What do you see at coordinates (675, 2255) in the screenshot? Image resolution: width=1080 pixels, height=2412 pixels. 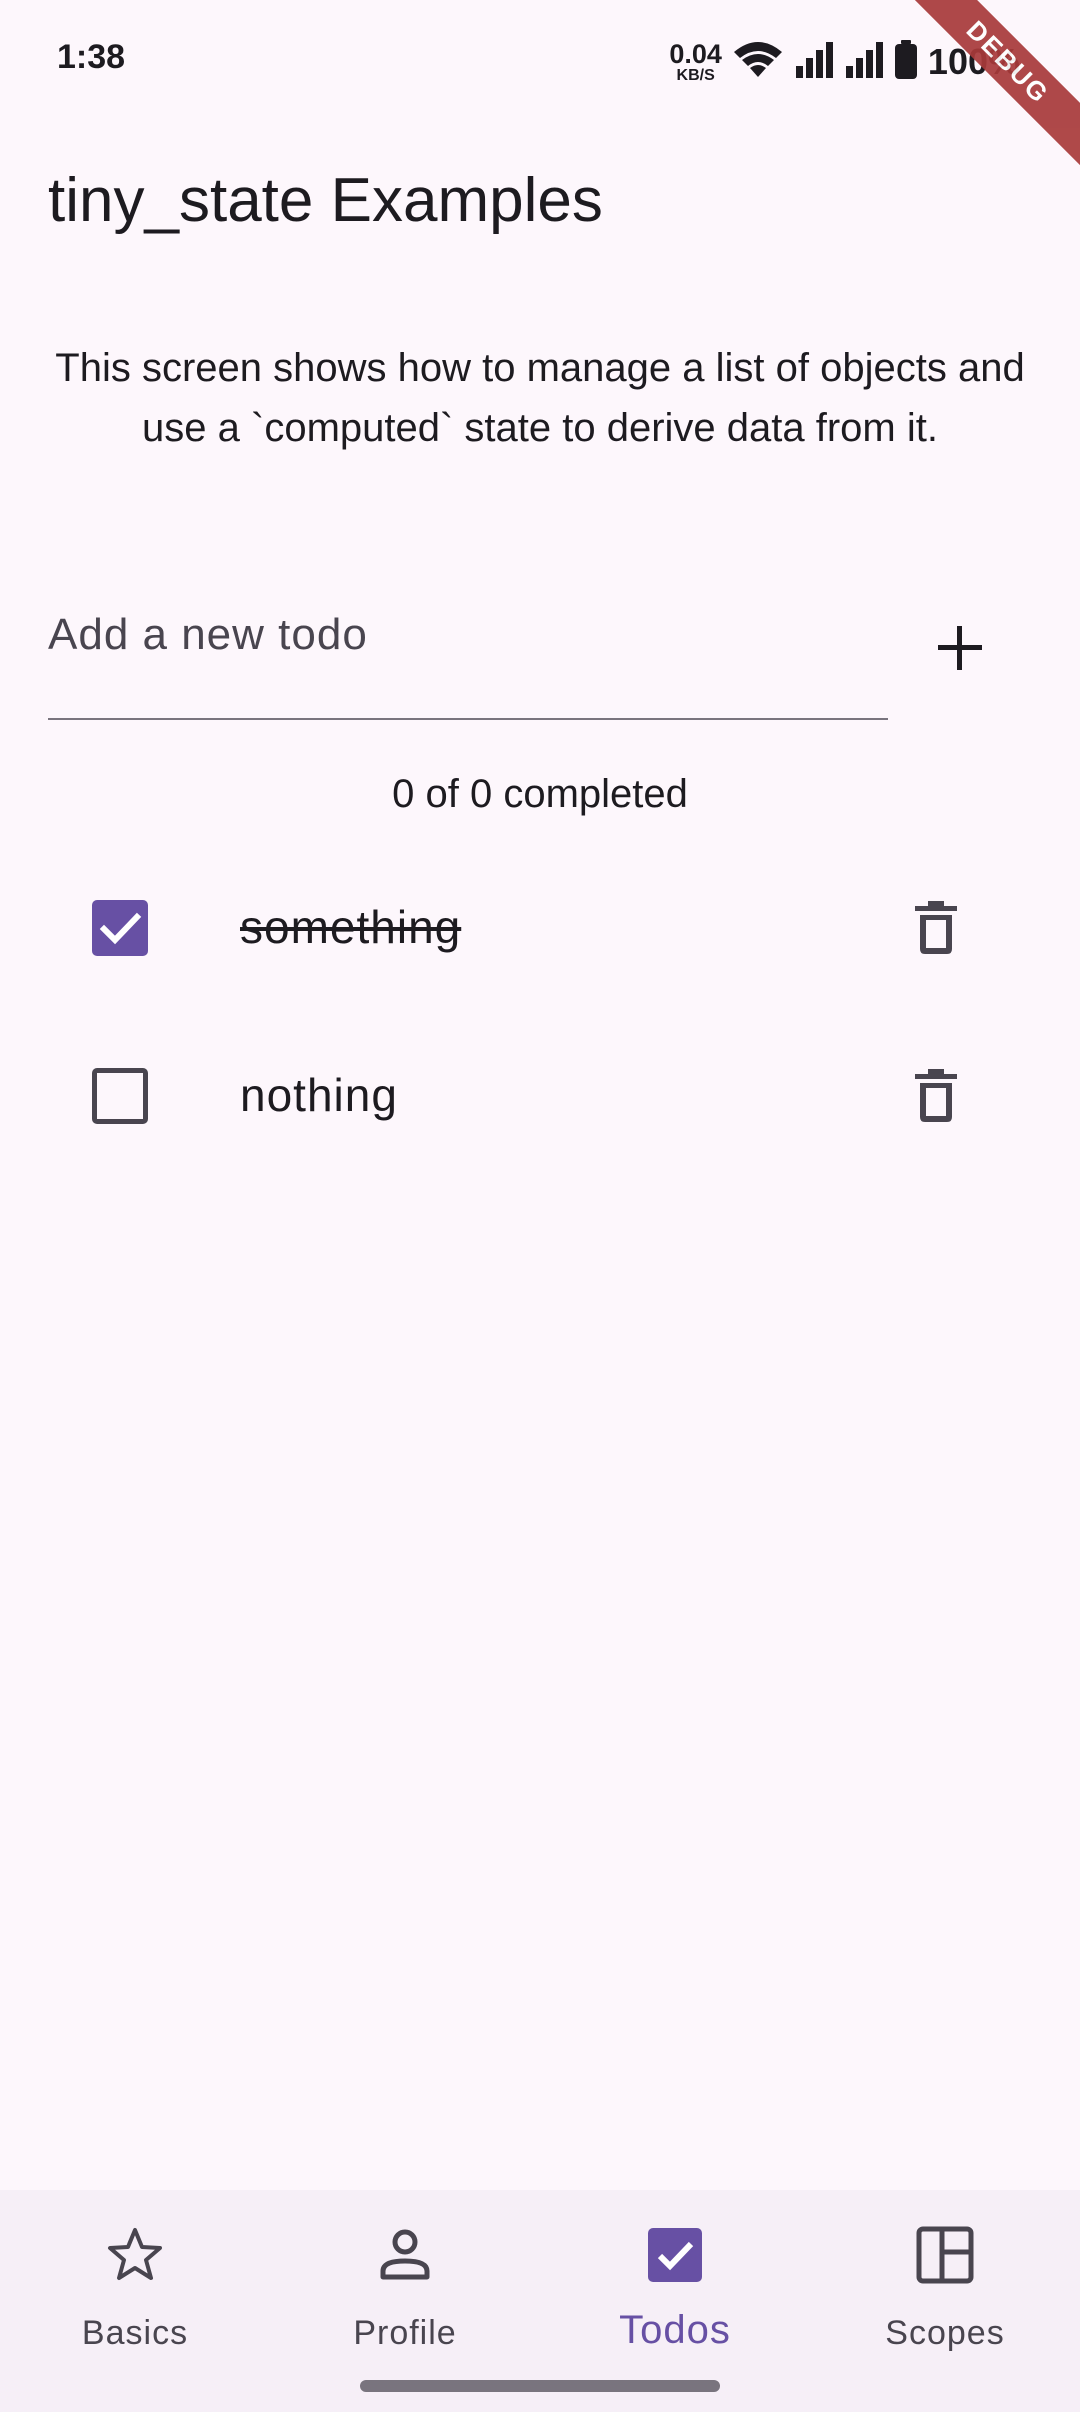 I see `checkbox-icon` at bounding box center [675, 2255].